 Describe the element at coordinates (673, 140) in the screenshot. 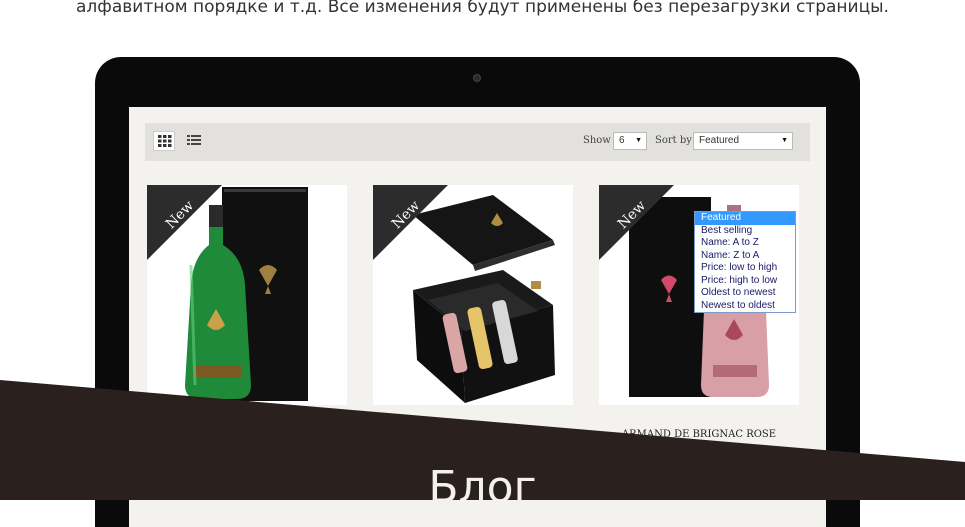

I see `sort-by-label: Sort by` at that location.